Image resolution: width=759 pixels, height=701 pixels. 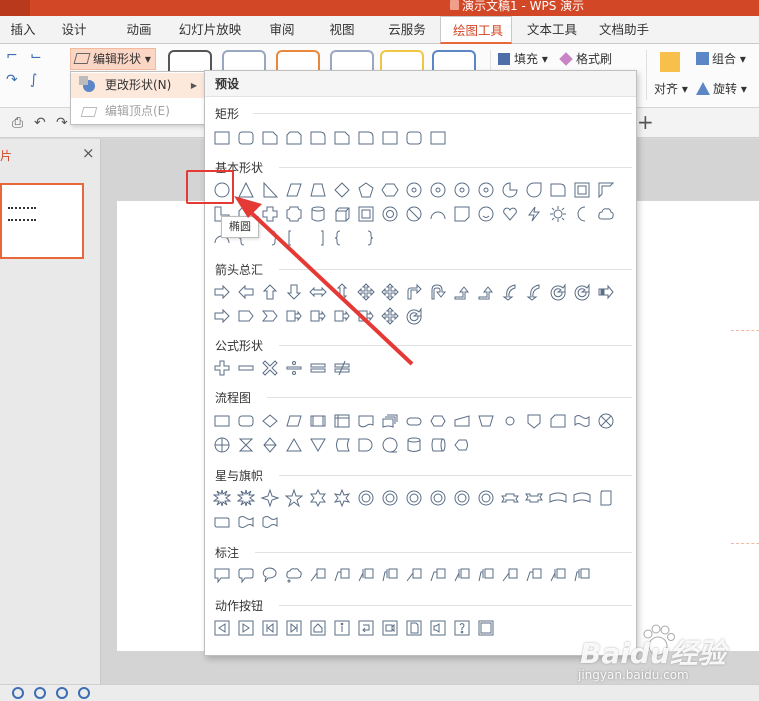 What do you see at coordinates (246, 575) in the screenshot?
I see `rounded-rectangular-callout-shape` at bounding box center [246, 575].